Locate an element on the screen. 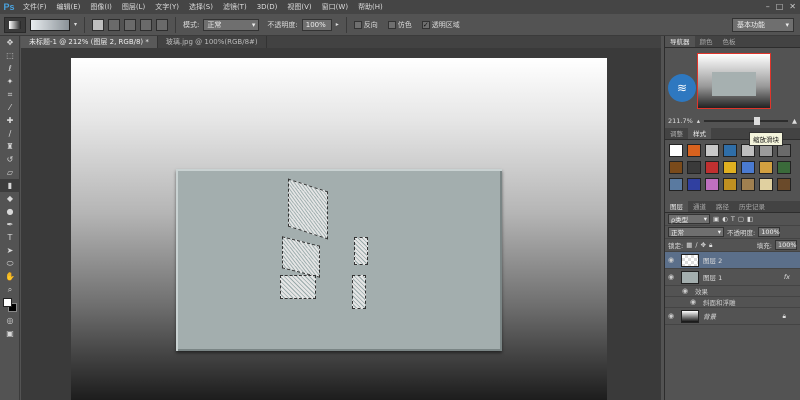  filter-pixel-icon: ▣ is located at coordinates (716, 219).